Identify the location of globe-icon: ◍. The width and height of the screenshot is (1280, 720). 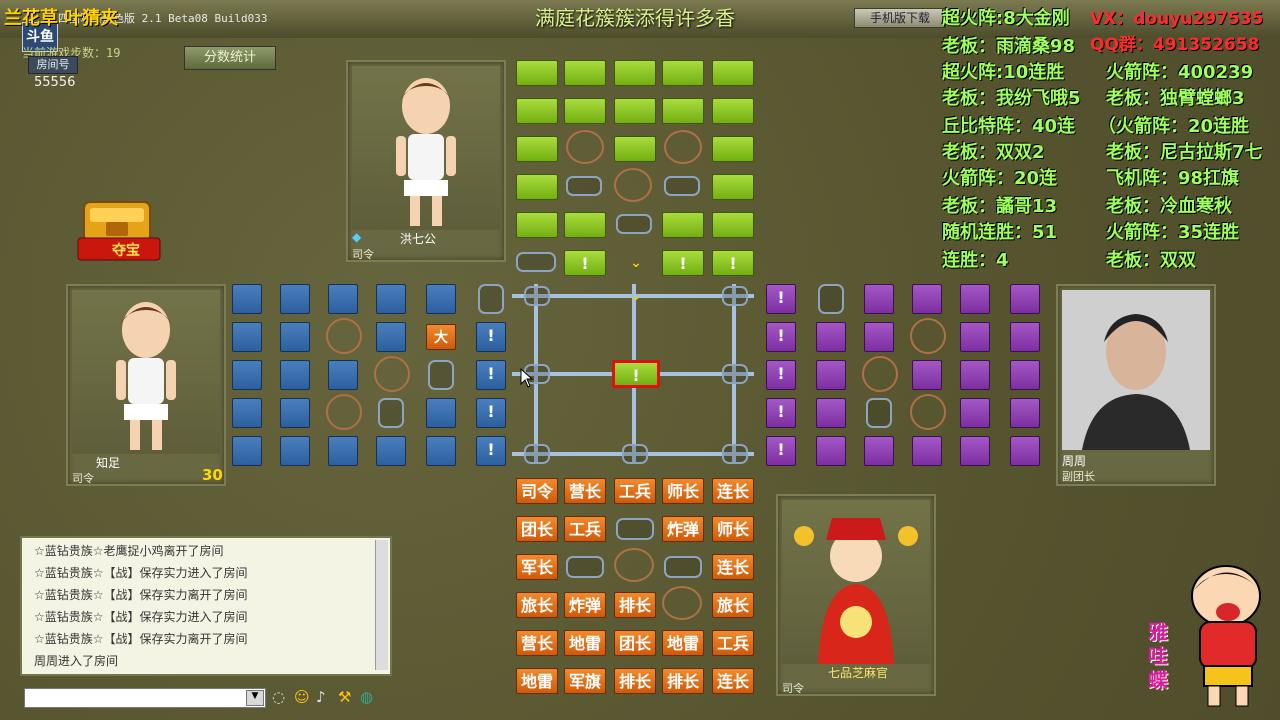
(366, 697).